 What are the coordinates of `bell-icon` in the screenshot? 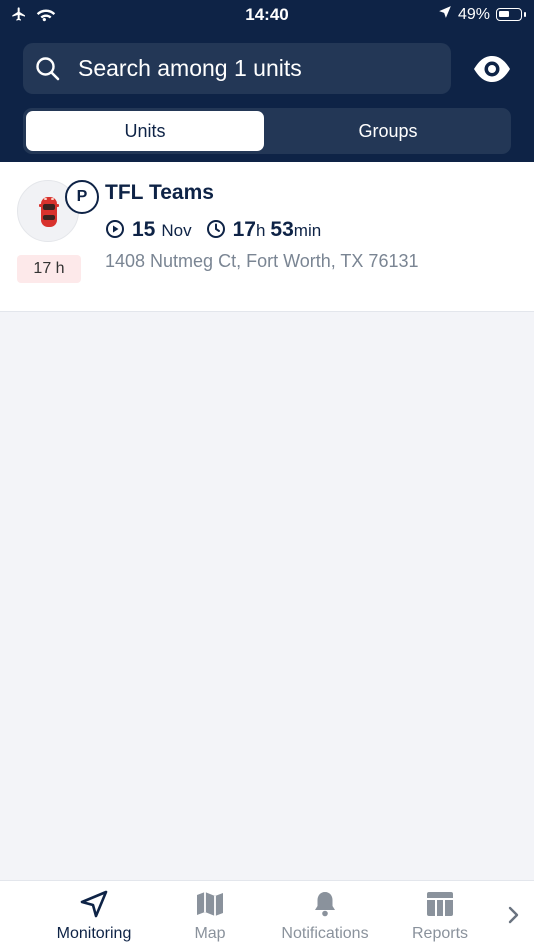 It's located at (325, 904).